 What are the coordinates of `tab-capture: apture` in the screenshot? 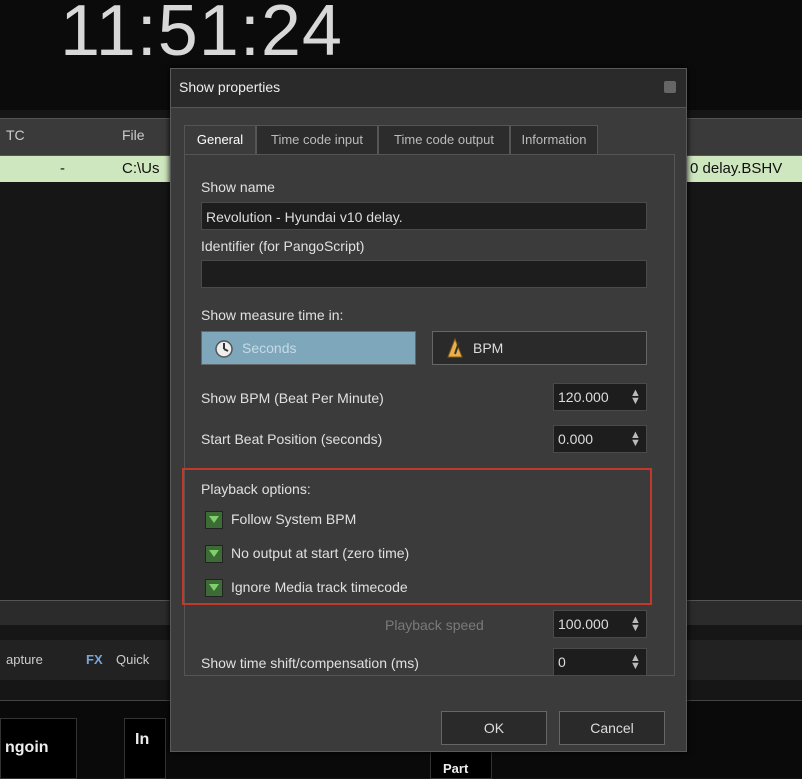 It's located at (24, 659).